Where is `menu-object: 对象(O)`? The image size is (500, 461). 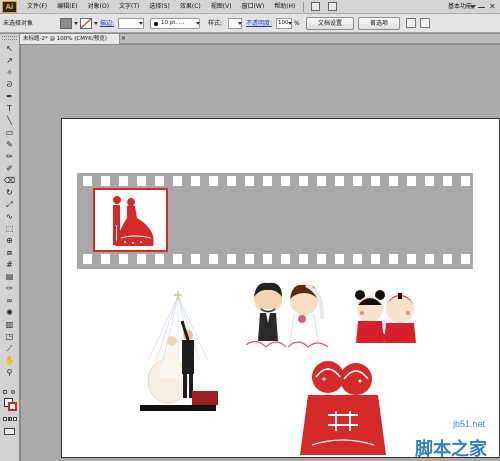
menu-object: 对象(O) is located at coordinates (98, 7).